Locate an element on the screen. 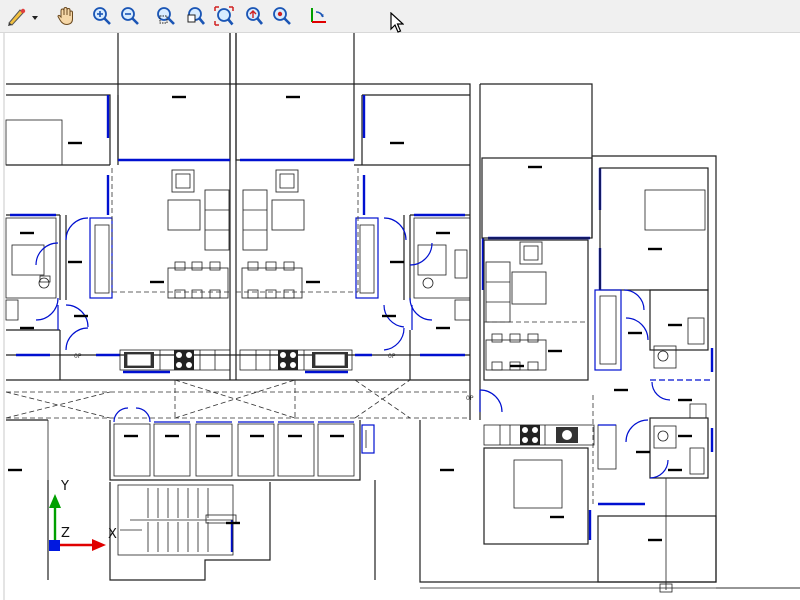  zoom-selection-icon is located at coordinates (282, 16).